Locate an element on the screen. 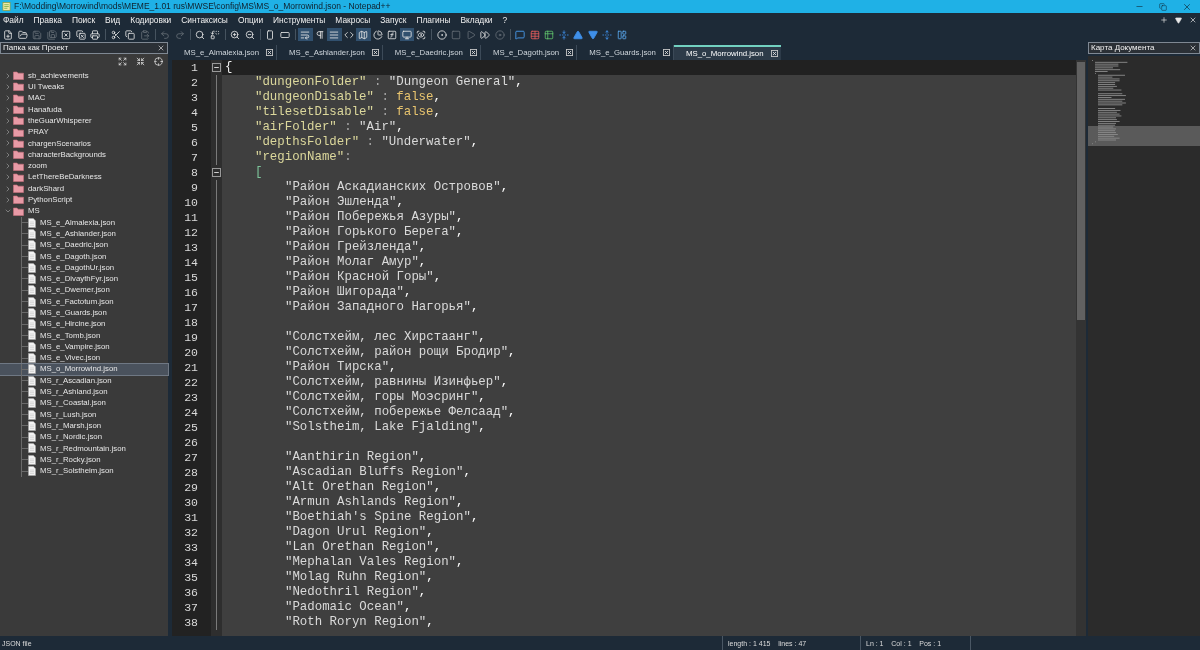 This screenshot has width=1200, height=650. menu-item: Кодировки is located at coordinates (151, 20).